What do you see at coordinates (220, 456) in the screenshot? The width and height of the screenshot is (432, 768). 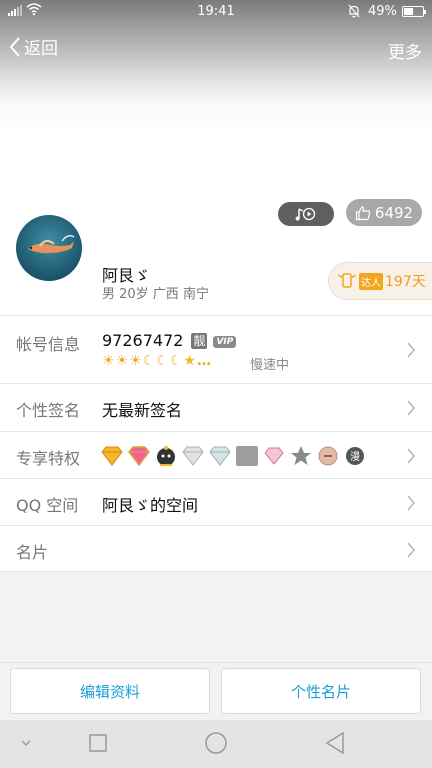 I see `silver-diamond-2-icon` at bounding box center [220, 456].